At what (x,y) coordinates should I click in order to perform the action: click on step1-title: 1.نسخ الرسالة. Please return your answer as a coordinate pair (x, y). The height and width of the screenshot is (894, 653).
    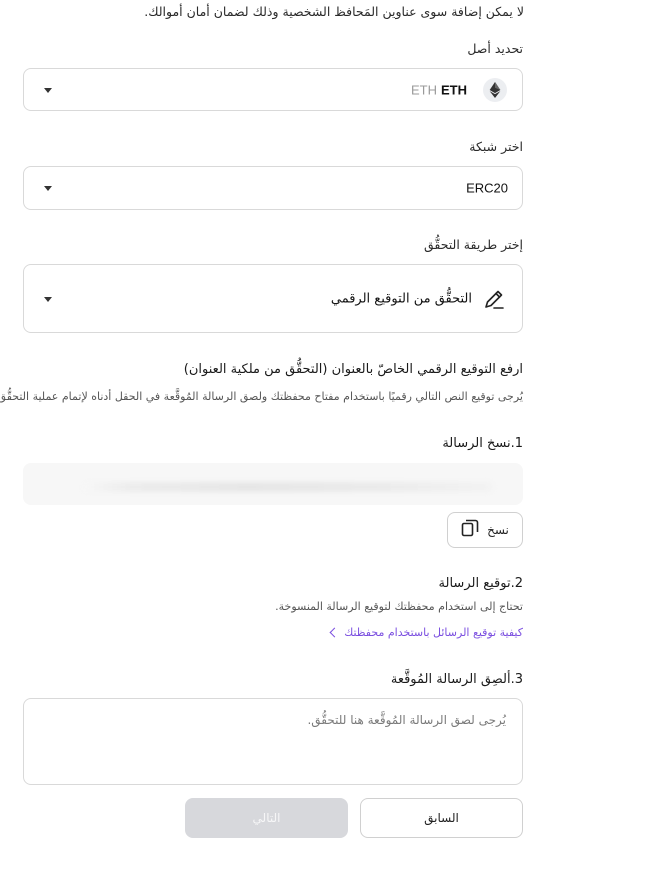
    Looking at the image, I should click on (483, 443).